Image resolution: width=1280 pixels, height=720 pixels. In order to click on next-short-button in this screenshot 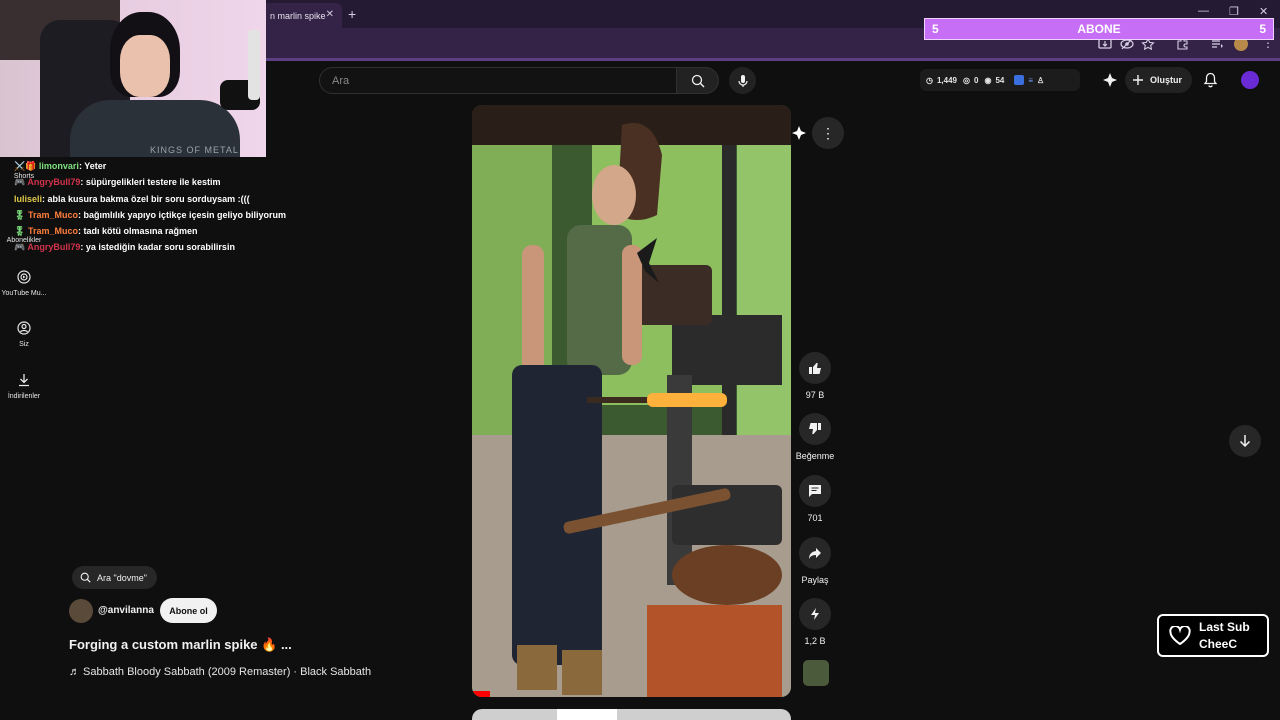, I will do `click(1245, 441)`.